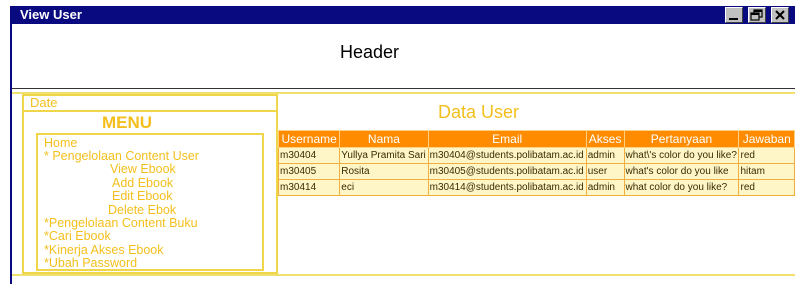 Image resolution: width=795 pixels, height=284 pixels. I want to click on menu-item-cari-ebook: *Cari Ebook, so click(77, 236).